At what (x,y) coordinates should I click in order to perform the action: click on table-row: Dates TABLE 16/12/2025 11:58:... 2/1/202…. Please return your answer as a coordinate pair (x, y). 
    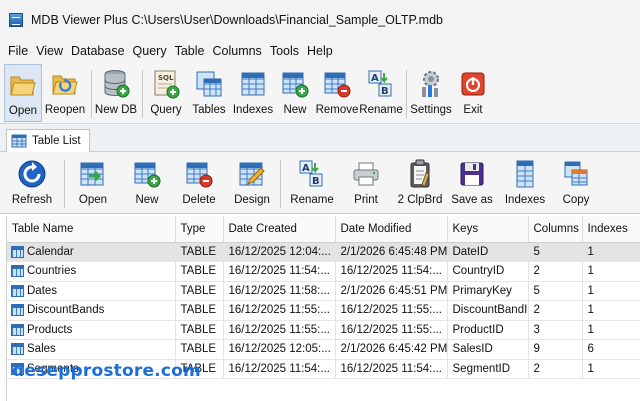
    Looking at the image, I should click on (323, 291).